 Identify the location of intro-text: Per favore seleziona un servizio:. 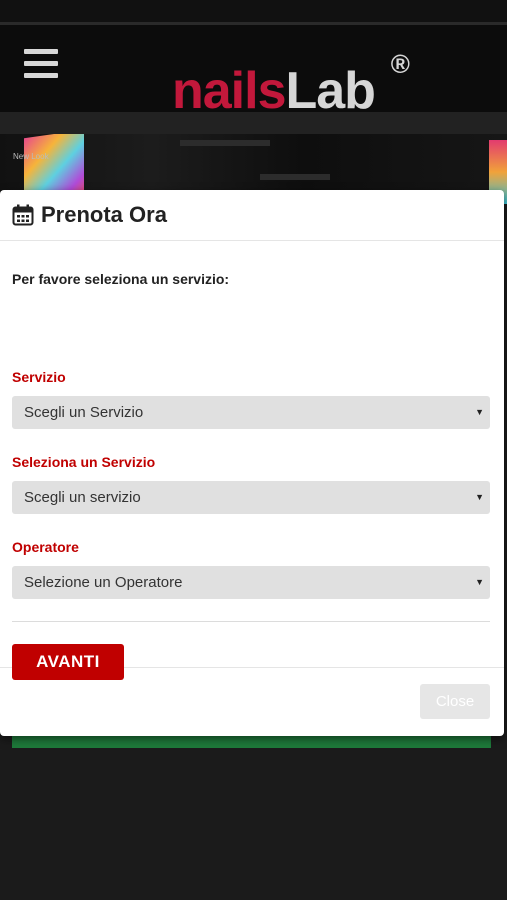
(121, 279).